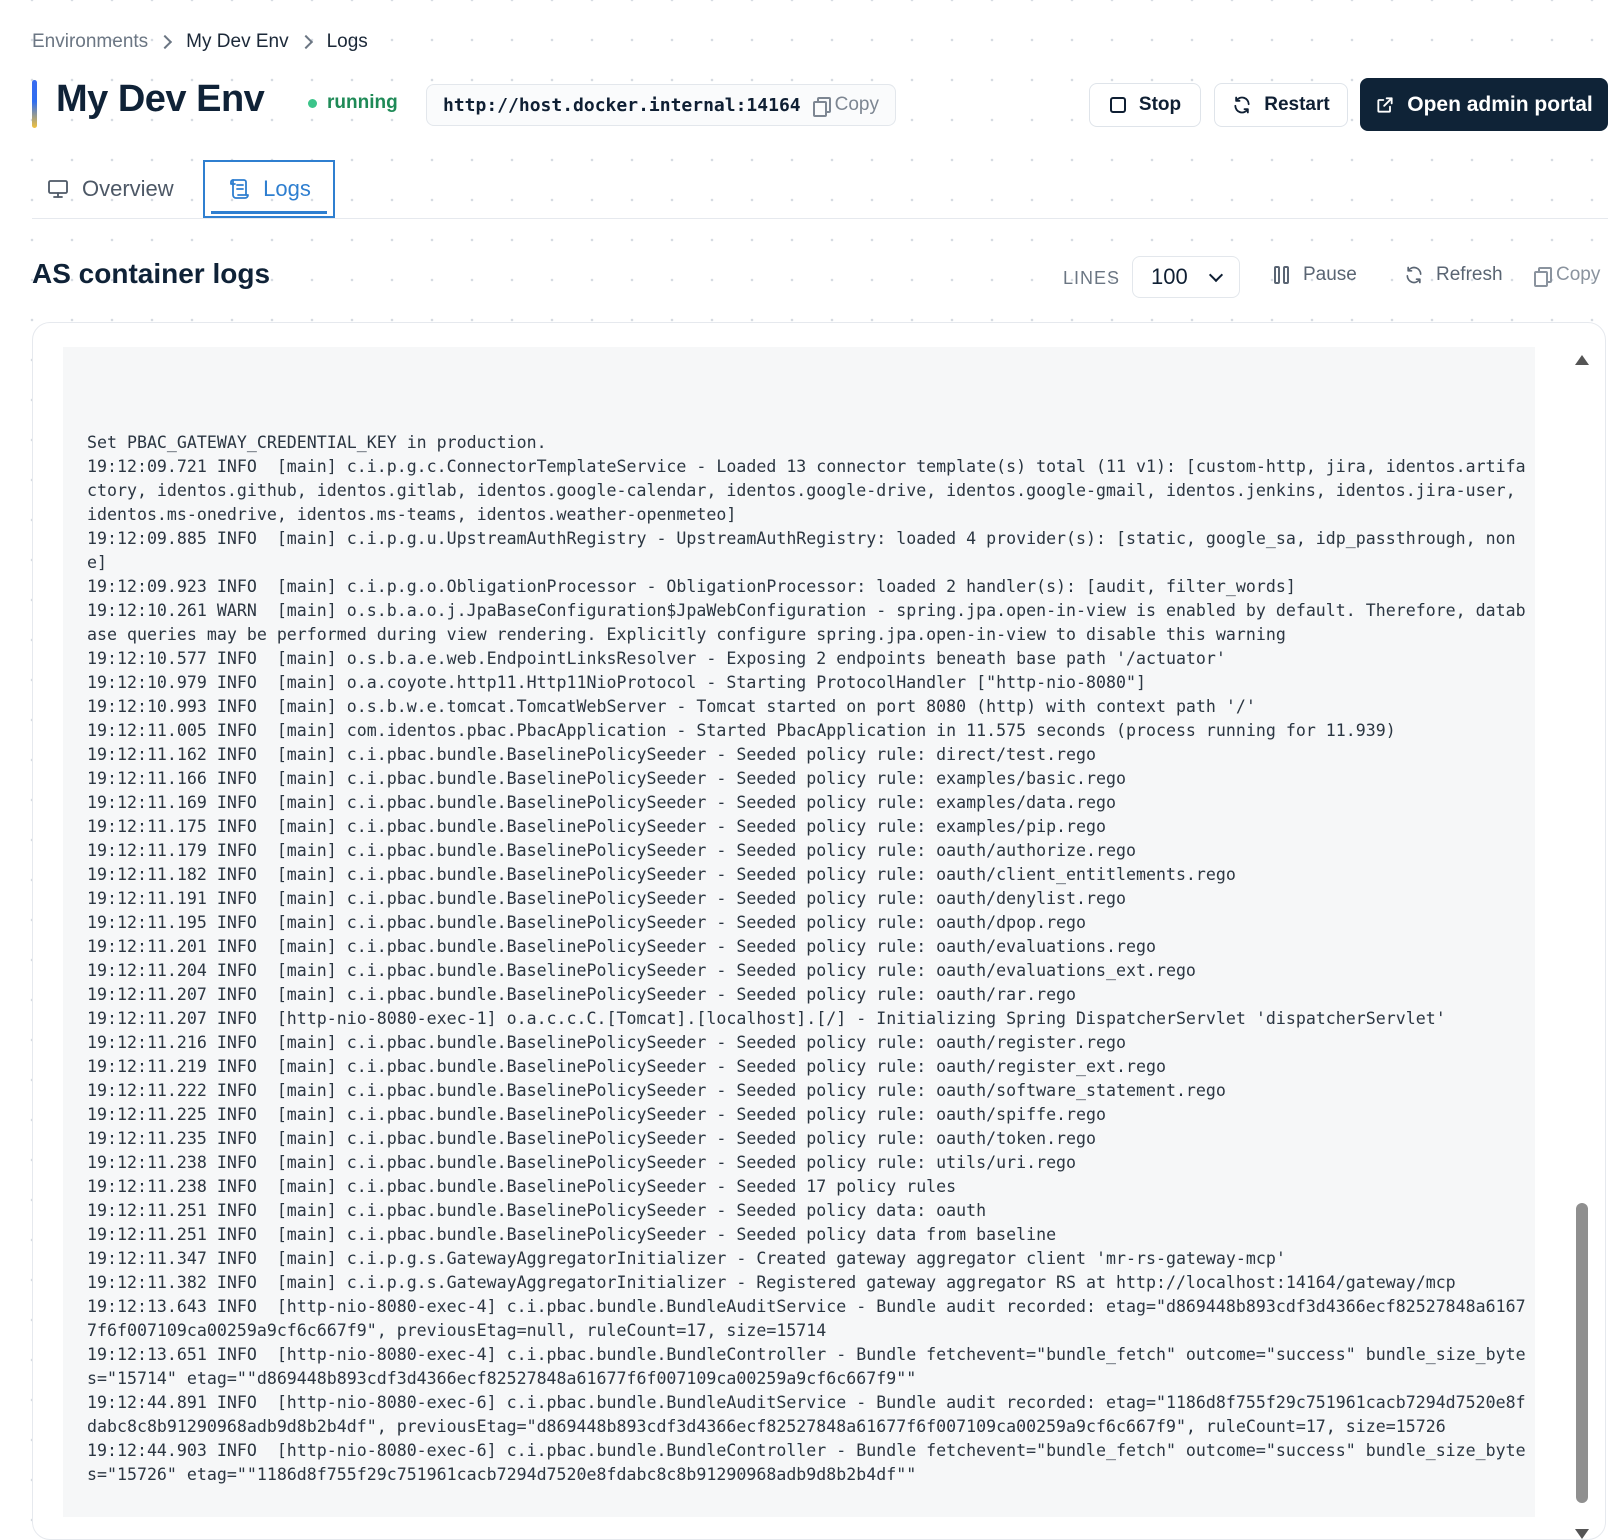 The height and width of the screenshot is (1540, 1618). I want to click on pause-label: Pause, so click(1330, 274).